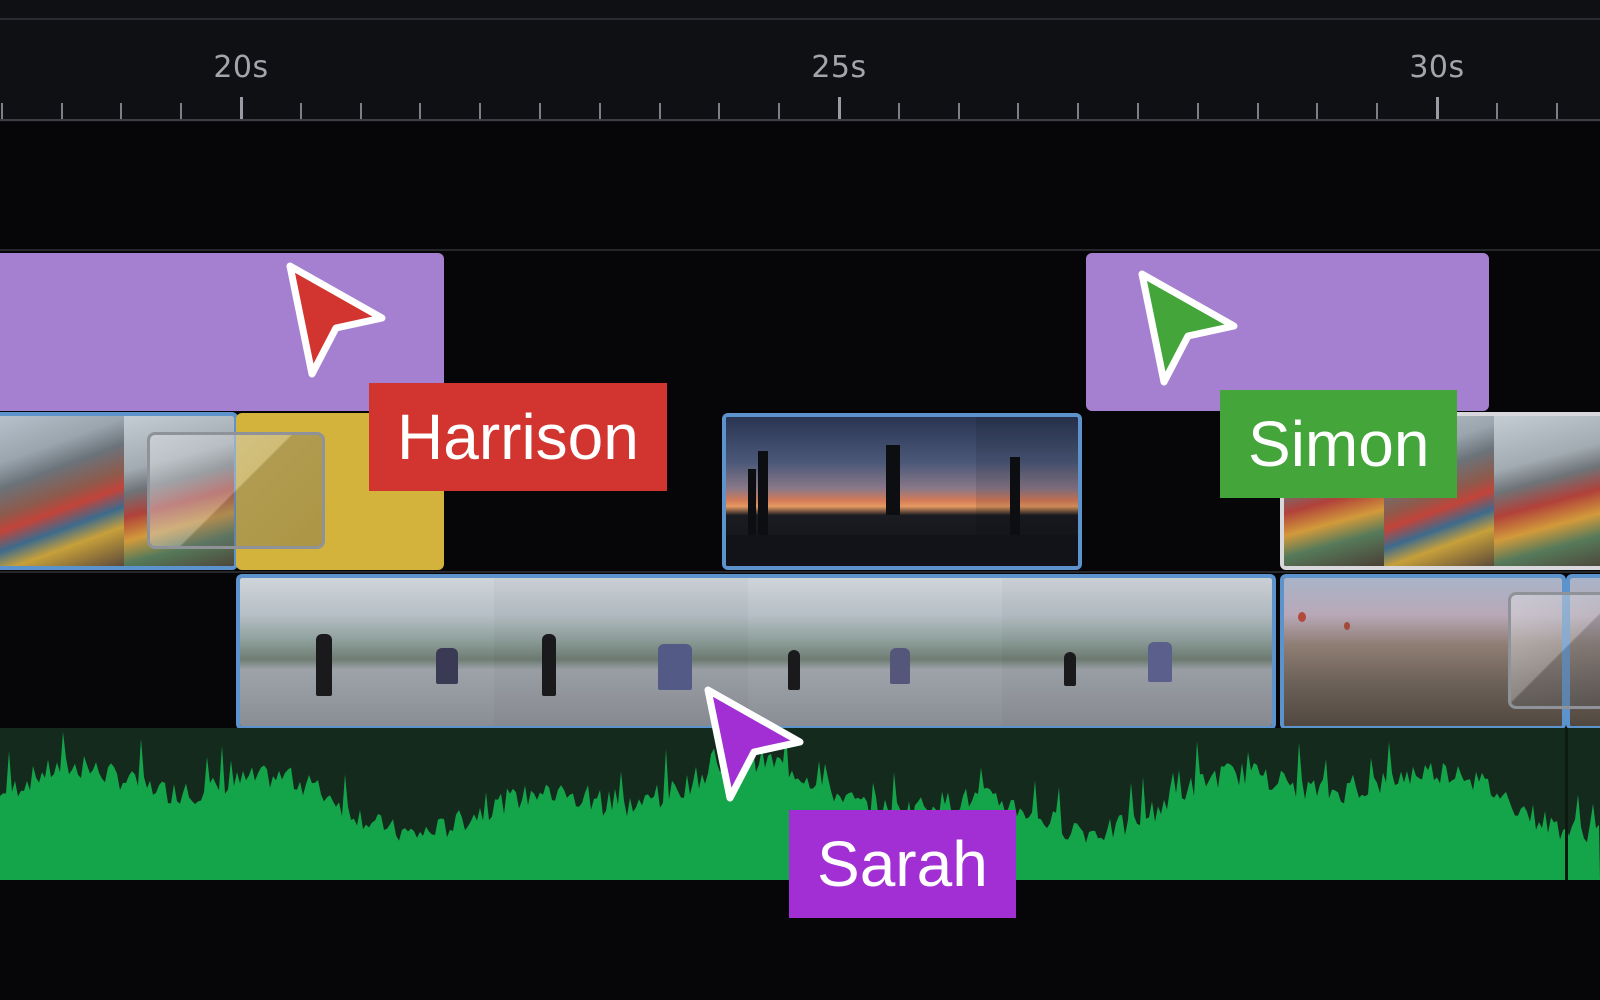 The image size is (1600, 1000). I want to click on sarah-label: Sarah, so click(902, 864).